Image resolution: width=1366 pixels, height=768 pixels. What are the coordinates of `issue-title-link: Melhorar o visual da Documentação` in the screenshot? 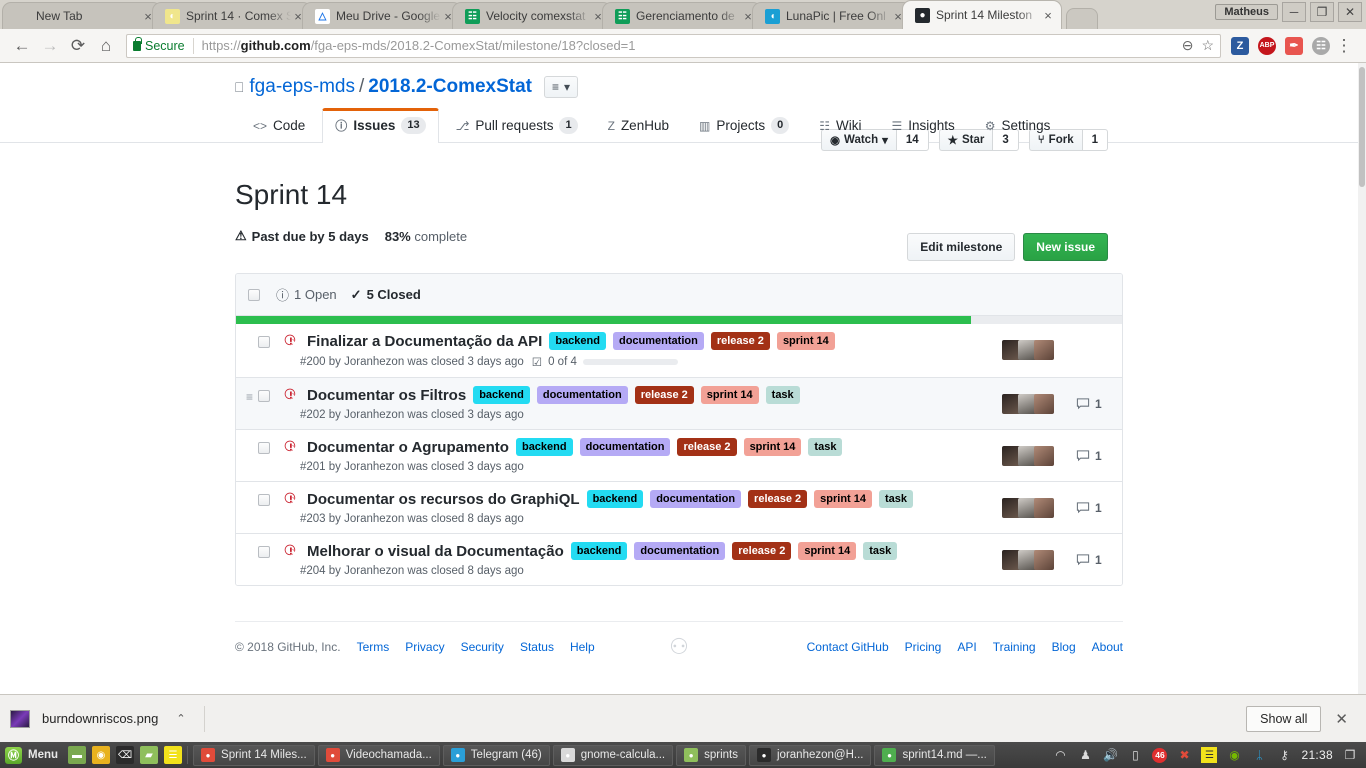 It's located at (435, 551).